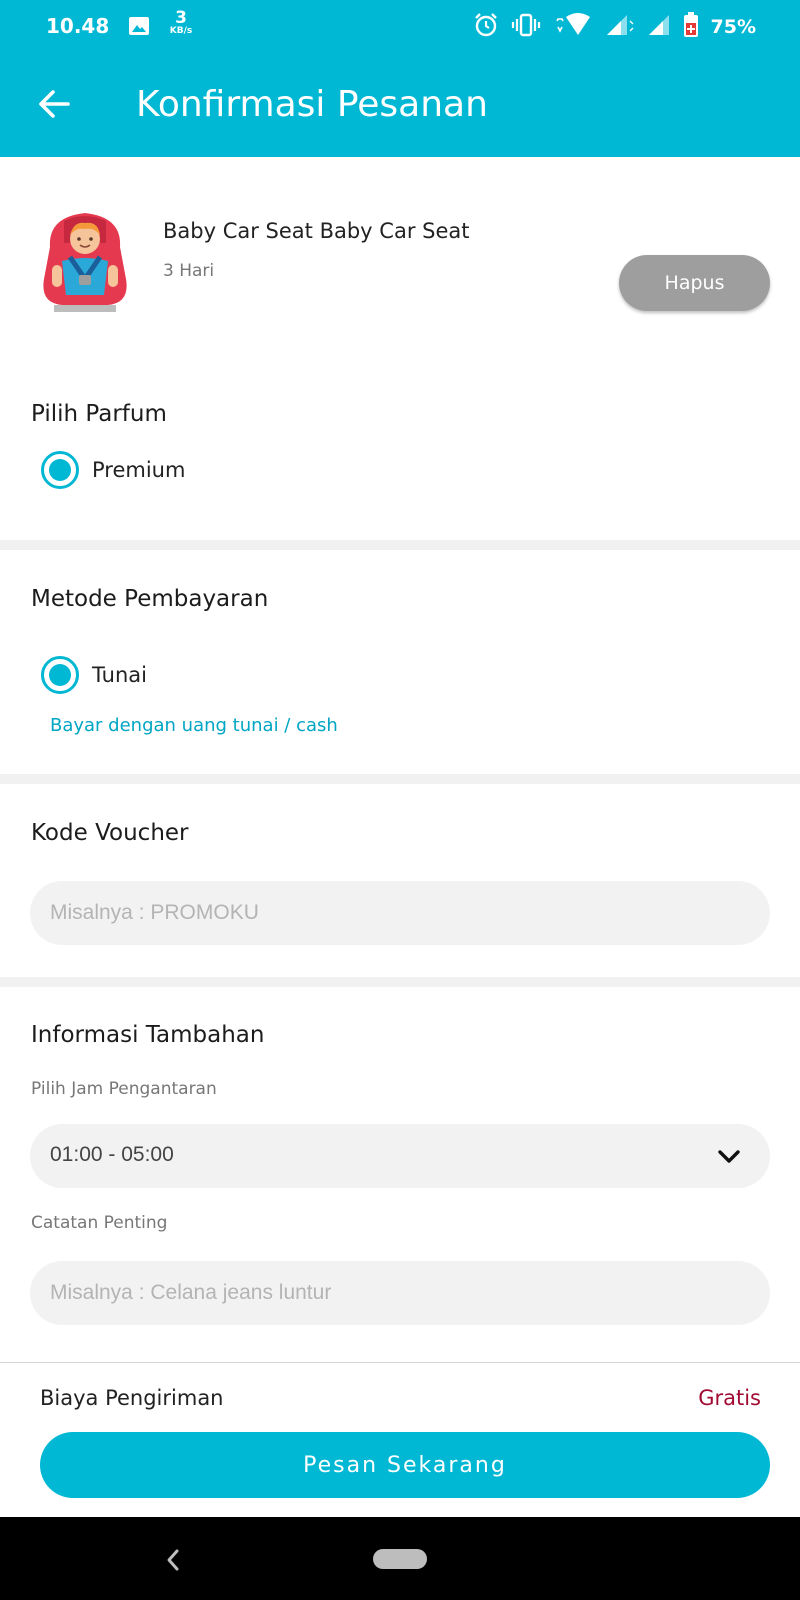 This screenshot has height=1600, width=800. I want to click on nav-back-button, so click(173, 1562).